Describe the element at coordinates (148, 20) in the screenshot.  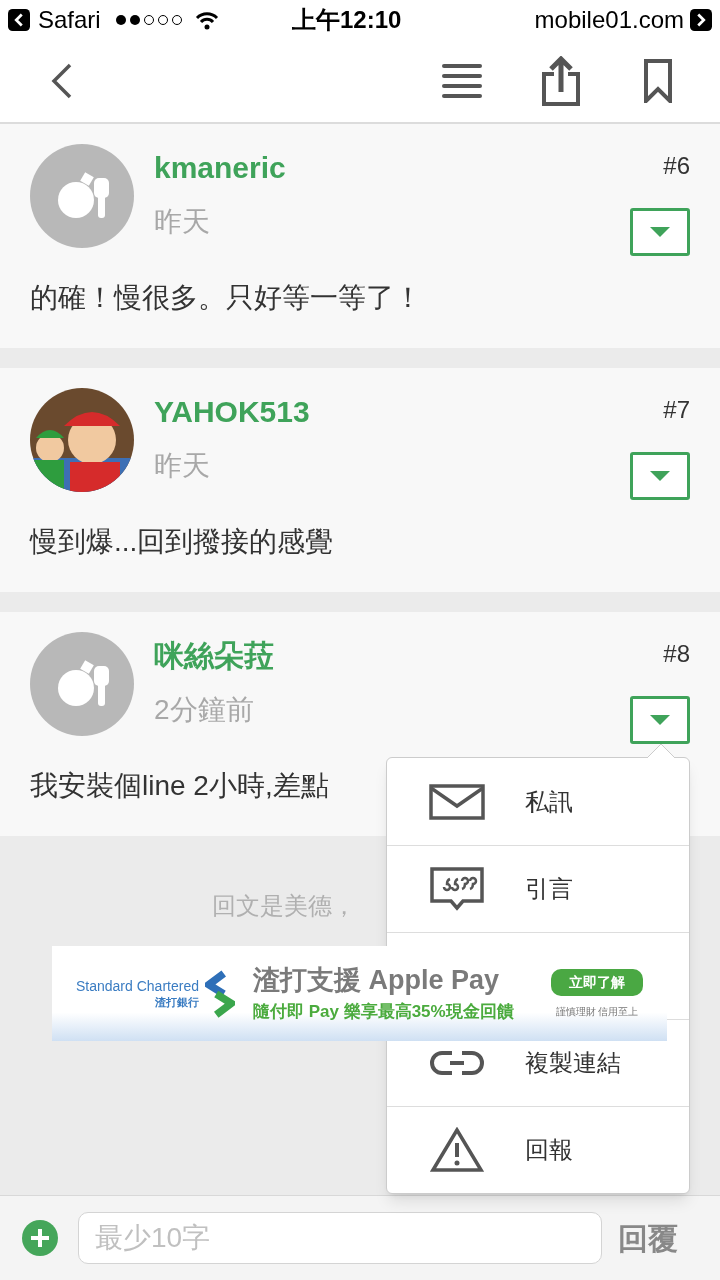
I see `signal-icon` at that location.